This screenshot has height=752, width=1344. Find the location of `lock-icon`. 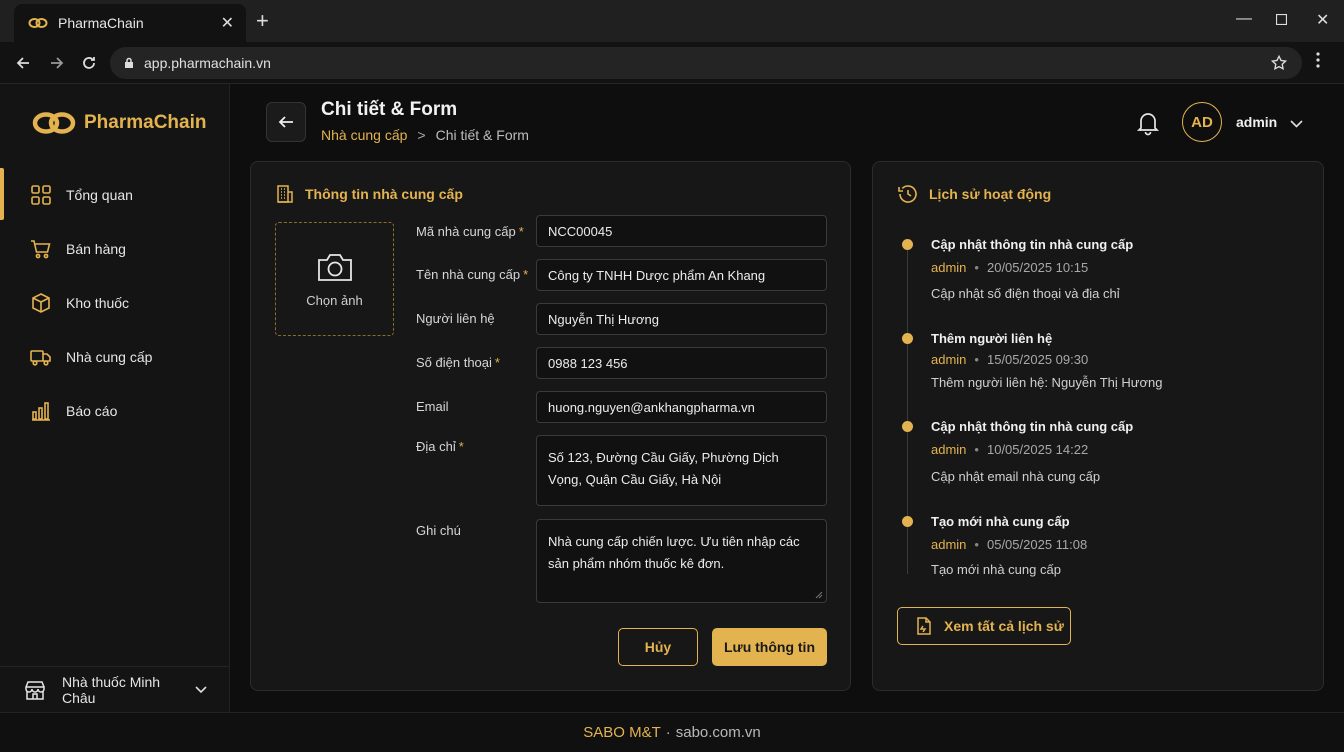

lock-icon is located at coordinates (129, 62).